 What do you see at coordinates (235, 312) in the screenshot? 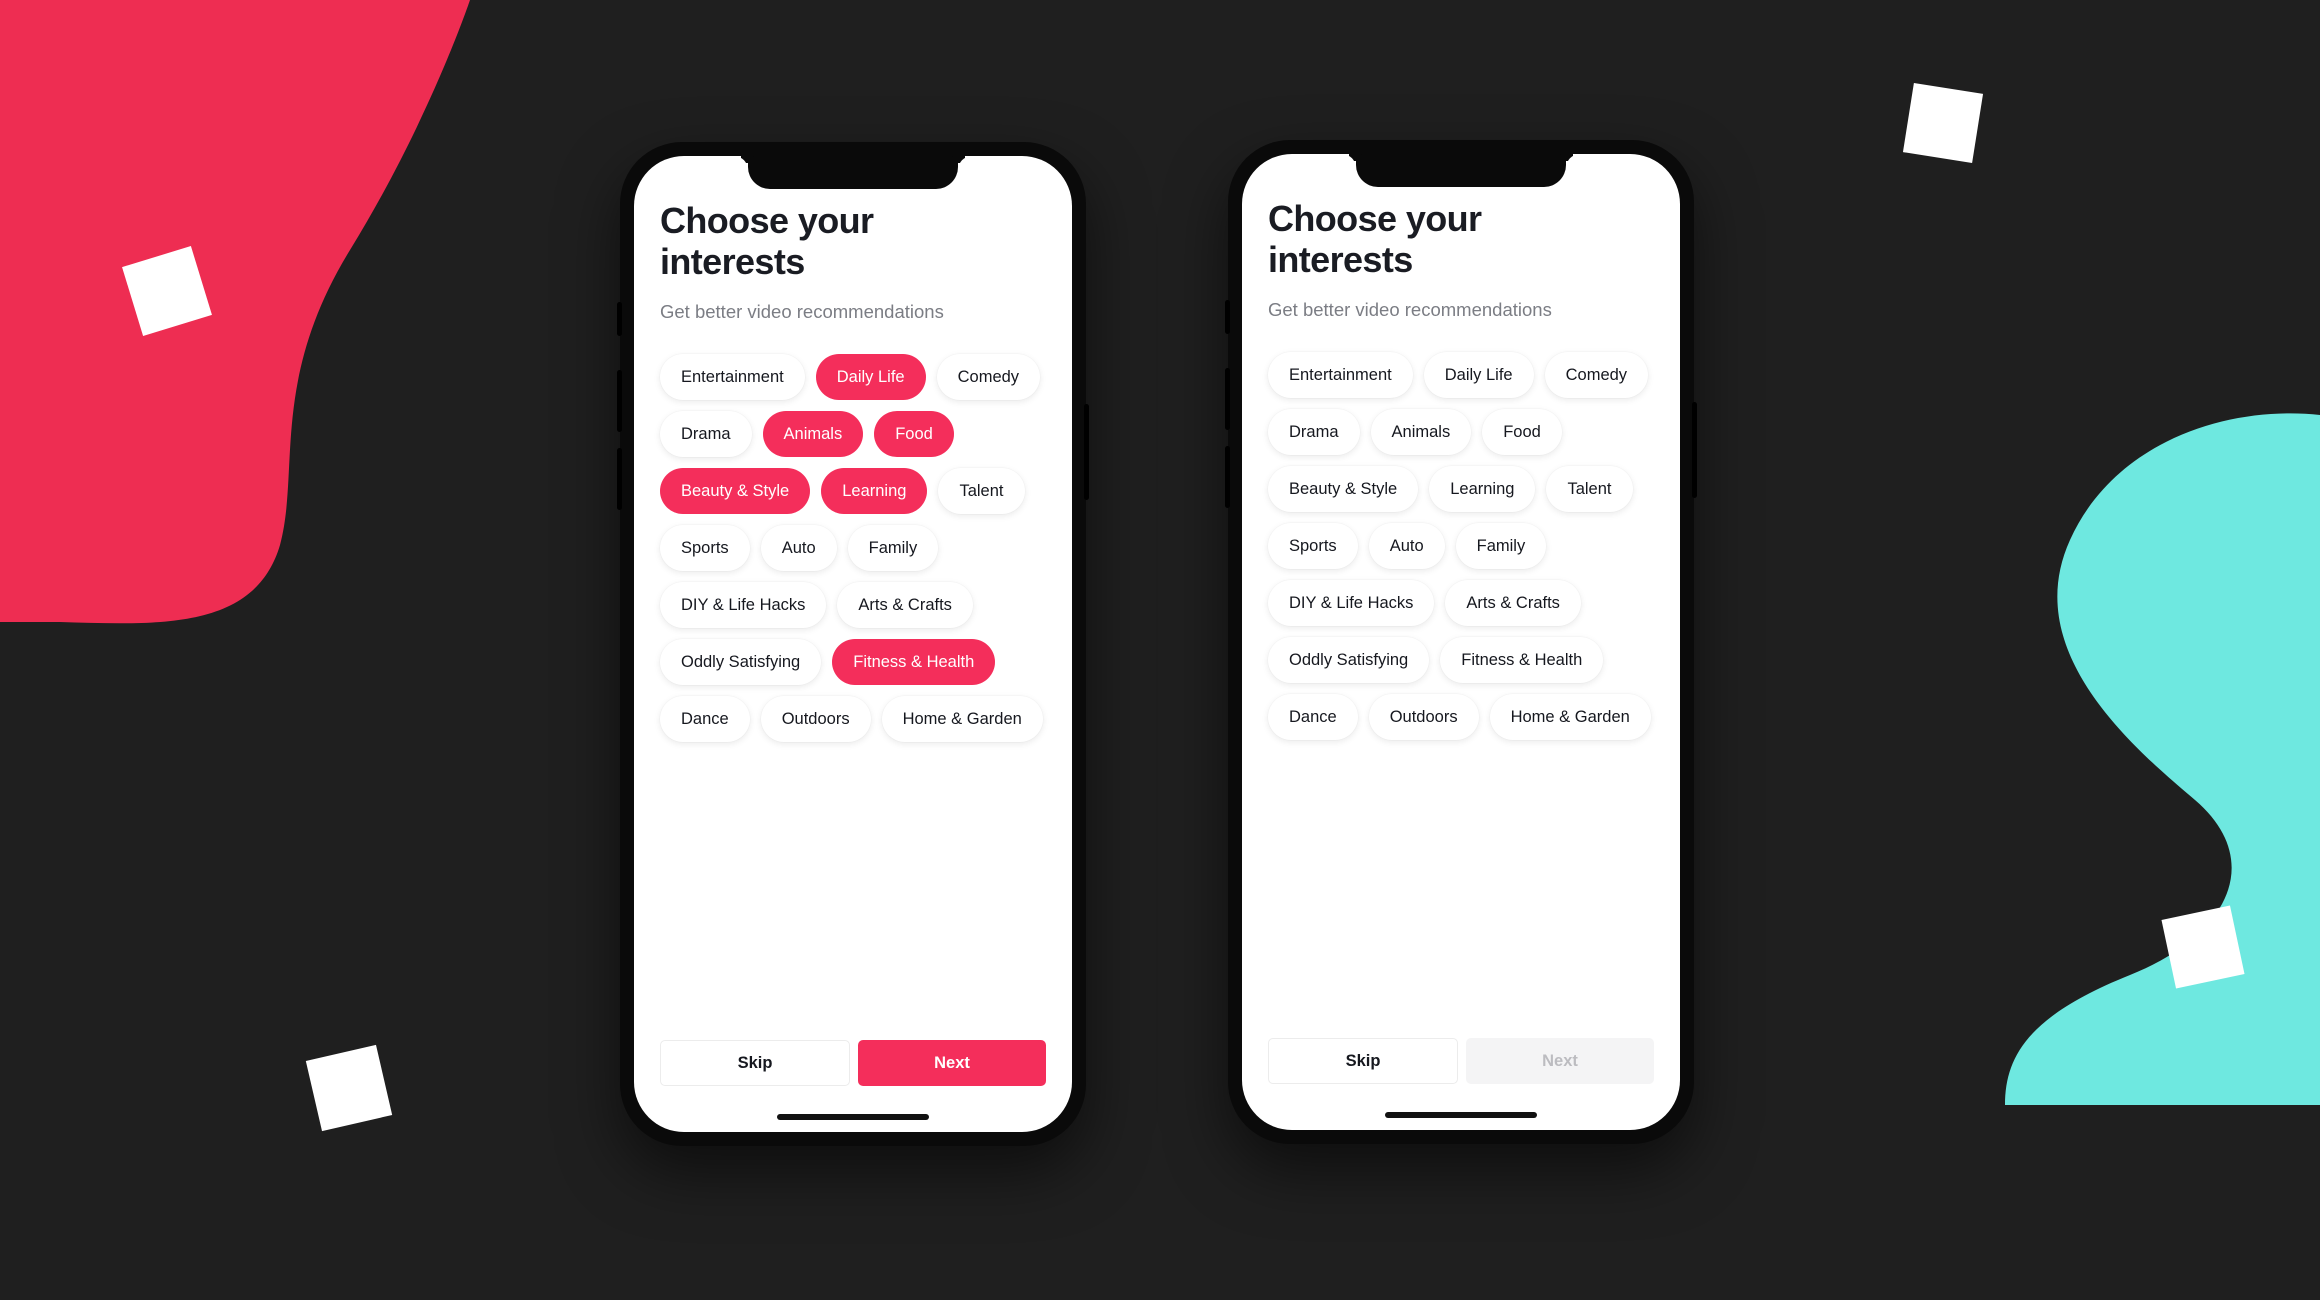
I see `pink-blob` at bounding box center [235, 312].